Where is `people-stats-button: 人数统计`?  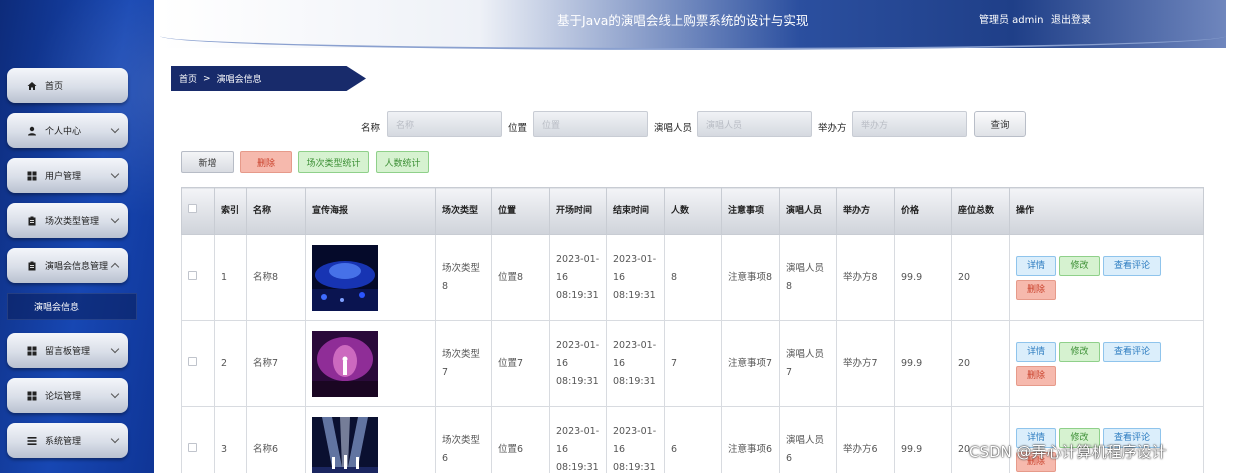
people-stats-button: 人数统计 is located at coordinates (402, 162).